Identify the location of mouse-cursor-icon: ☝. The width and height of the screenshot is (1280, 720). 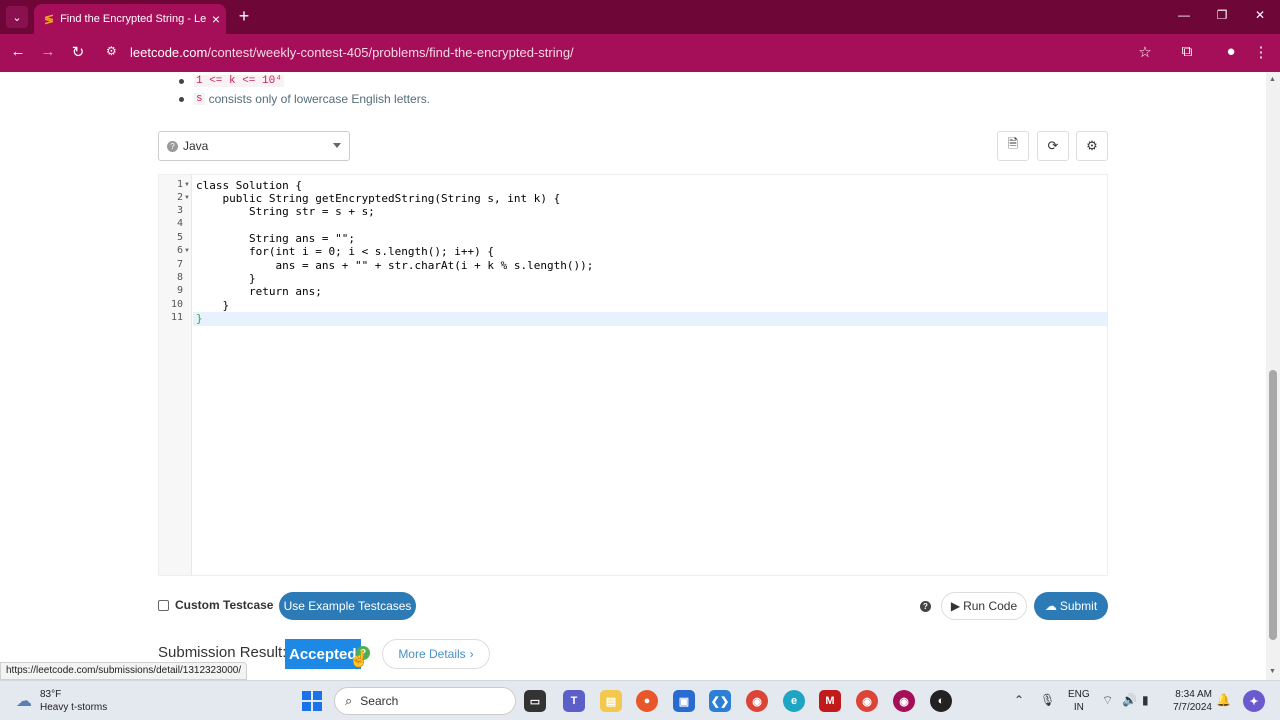
(359, 659).